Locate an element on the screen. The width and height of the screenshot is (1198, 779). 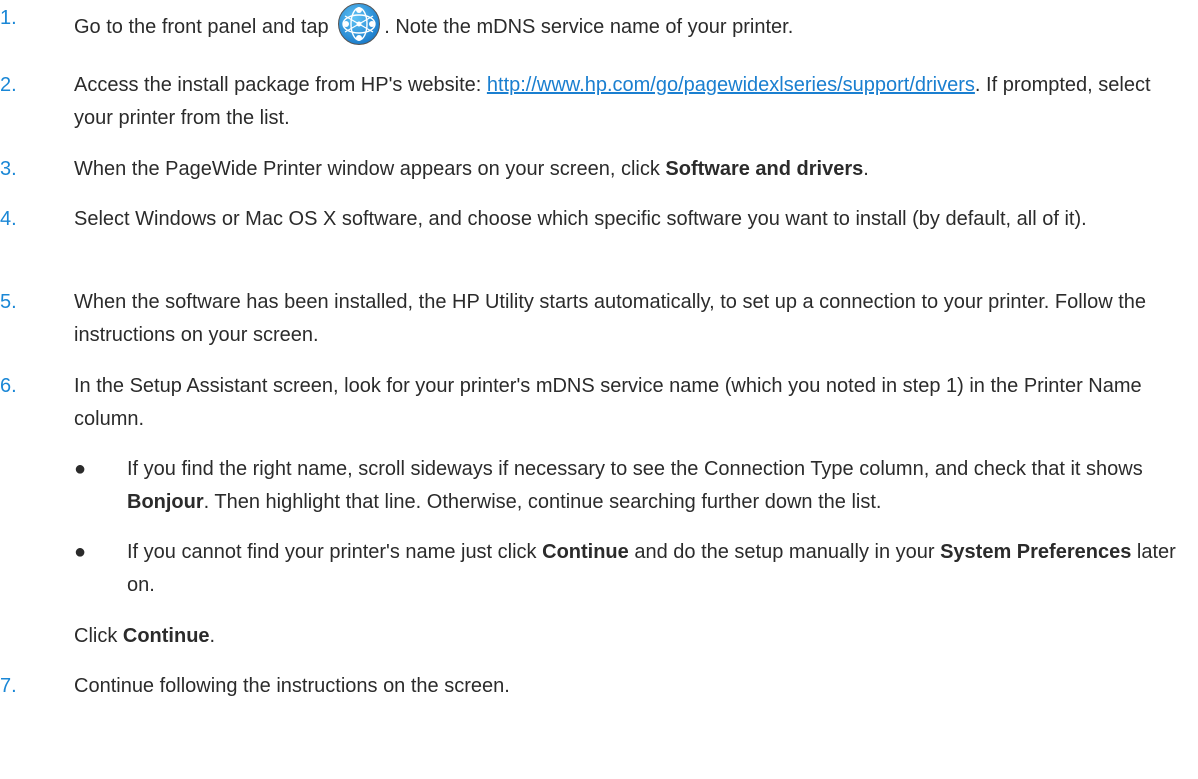
step-number: 4. is located at coordinates (8, 219).